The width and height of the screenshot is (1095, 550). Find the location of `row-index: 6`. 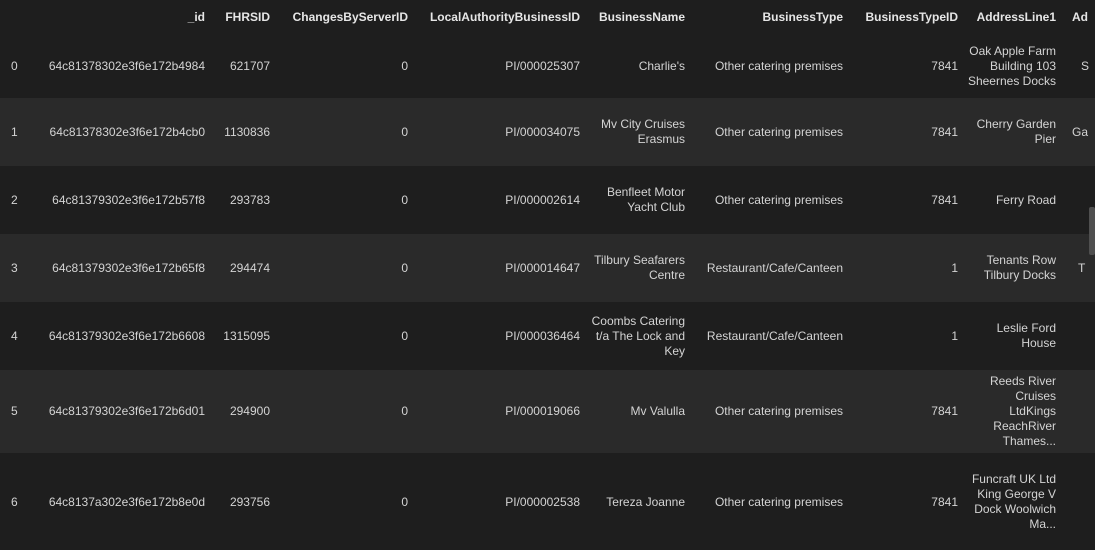

row-index: 6 is located at coordinates (14, 501).